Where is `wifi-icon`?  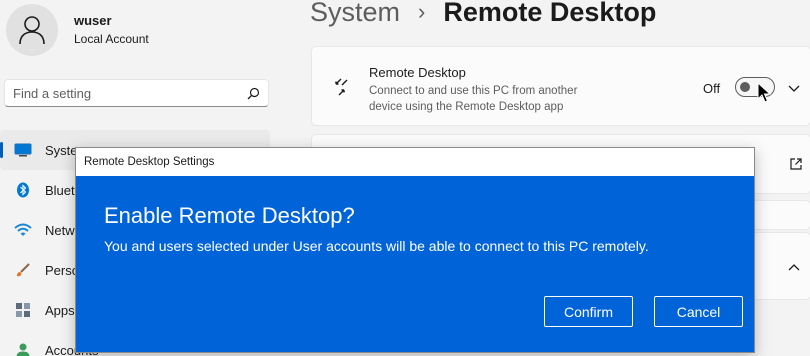
wifi-icon is located at coordinates (23, 230).